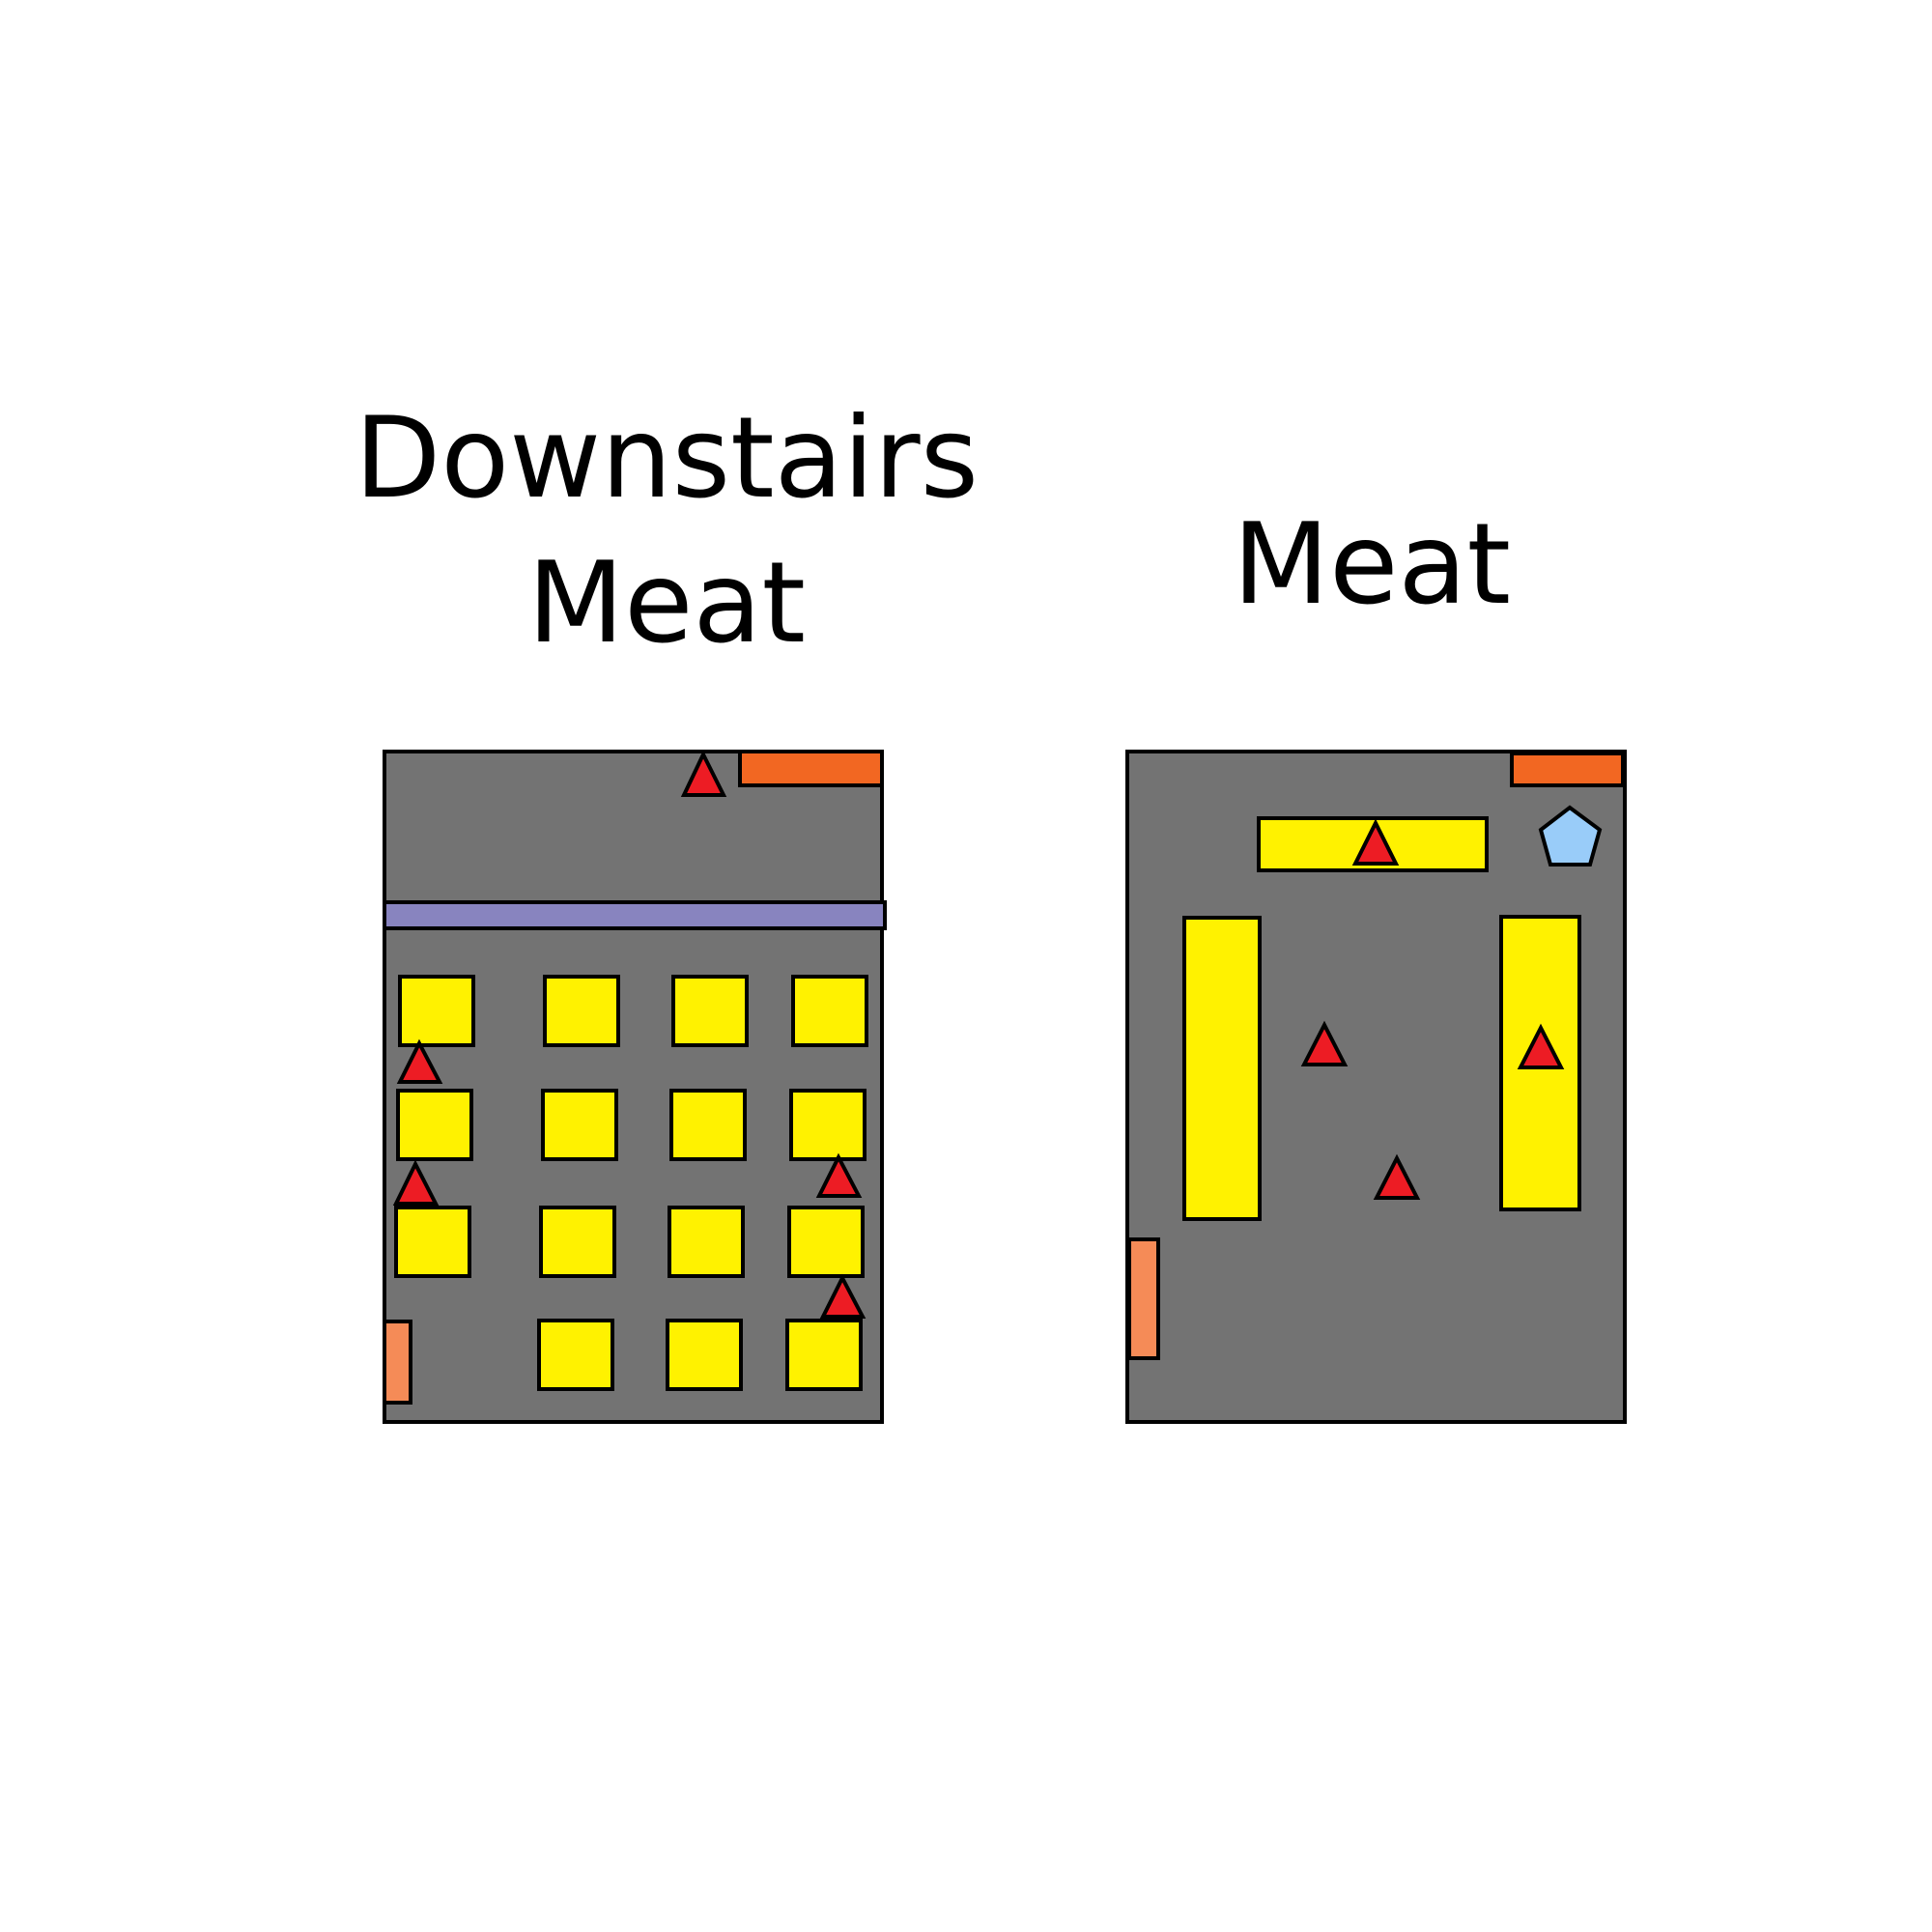  I want to click on divider-bar, so click(635, 915).